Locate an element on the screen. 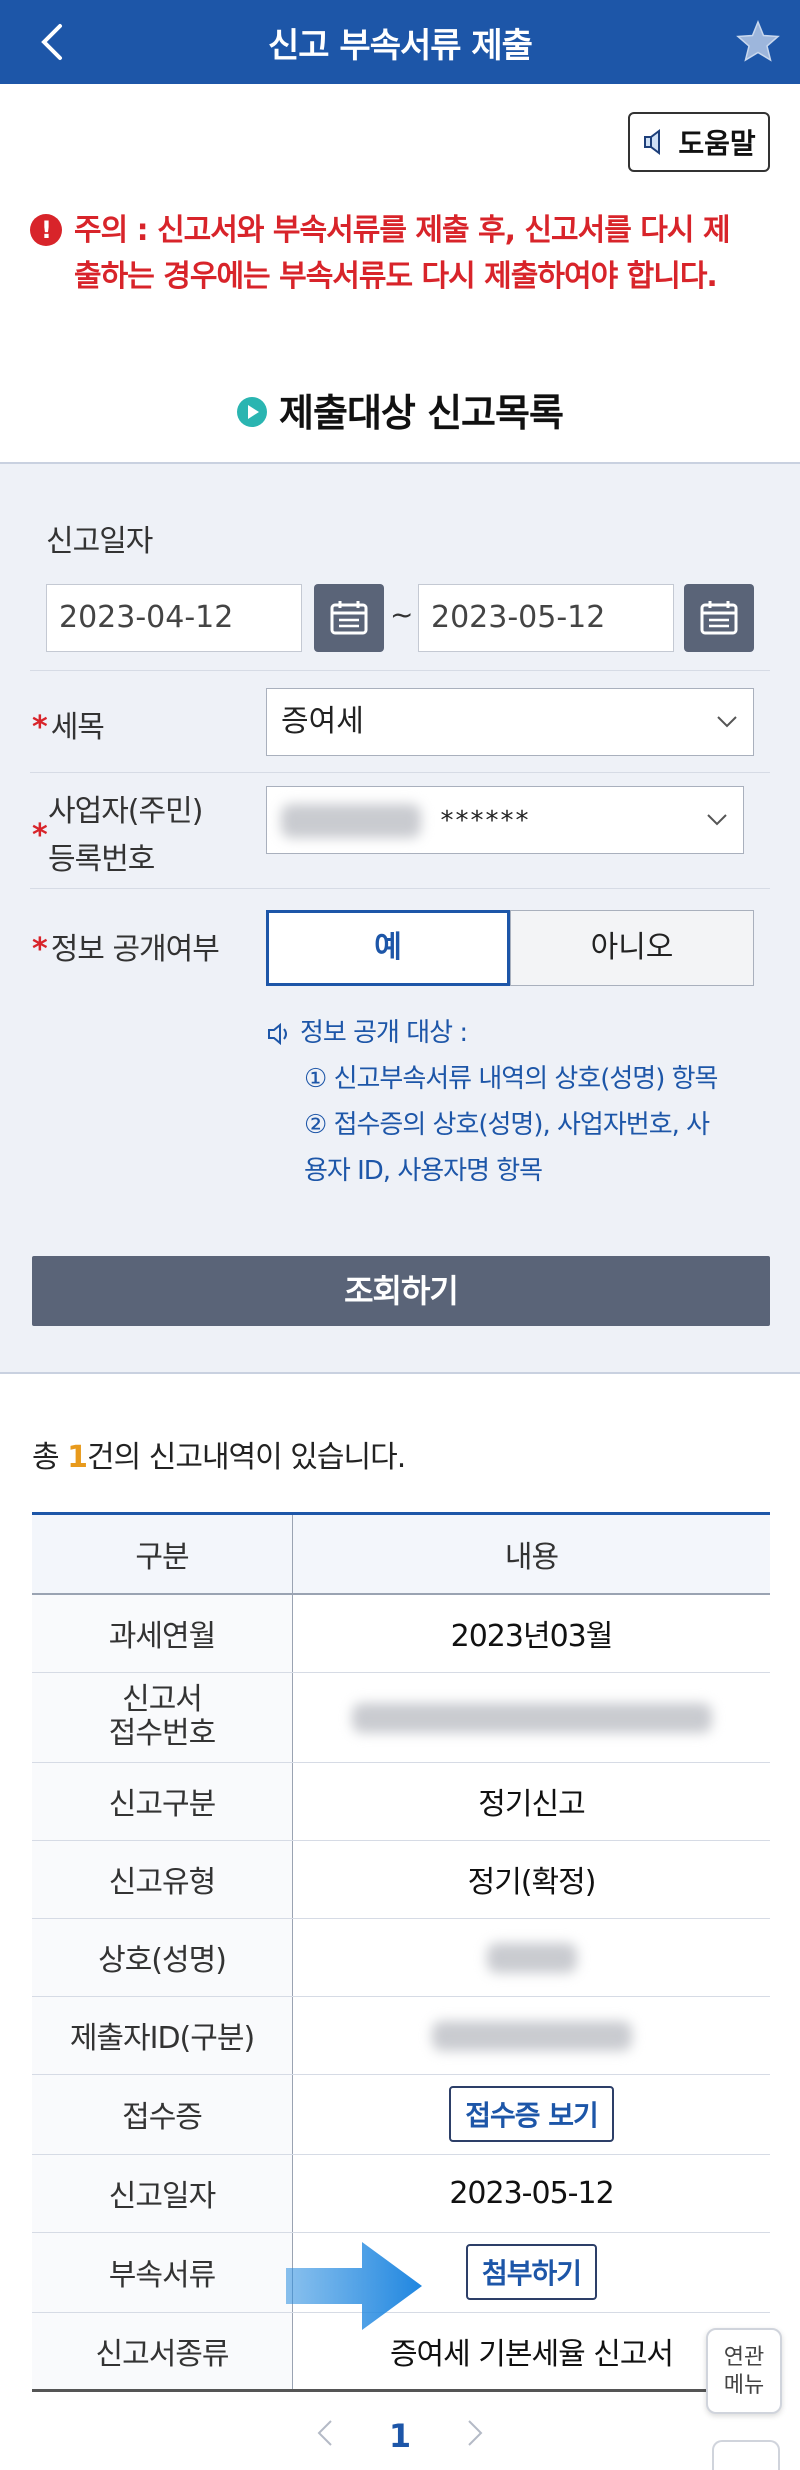 Image resolution: width=800 pixels, height=2470 pixels. row-label: 신고유형 is located at coordinates (162, 1879).